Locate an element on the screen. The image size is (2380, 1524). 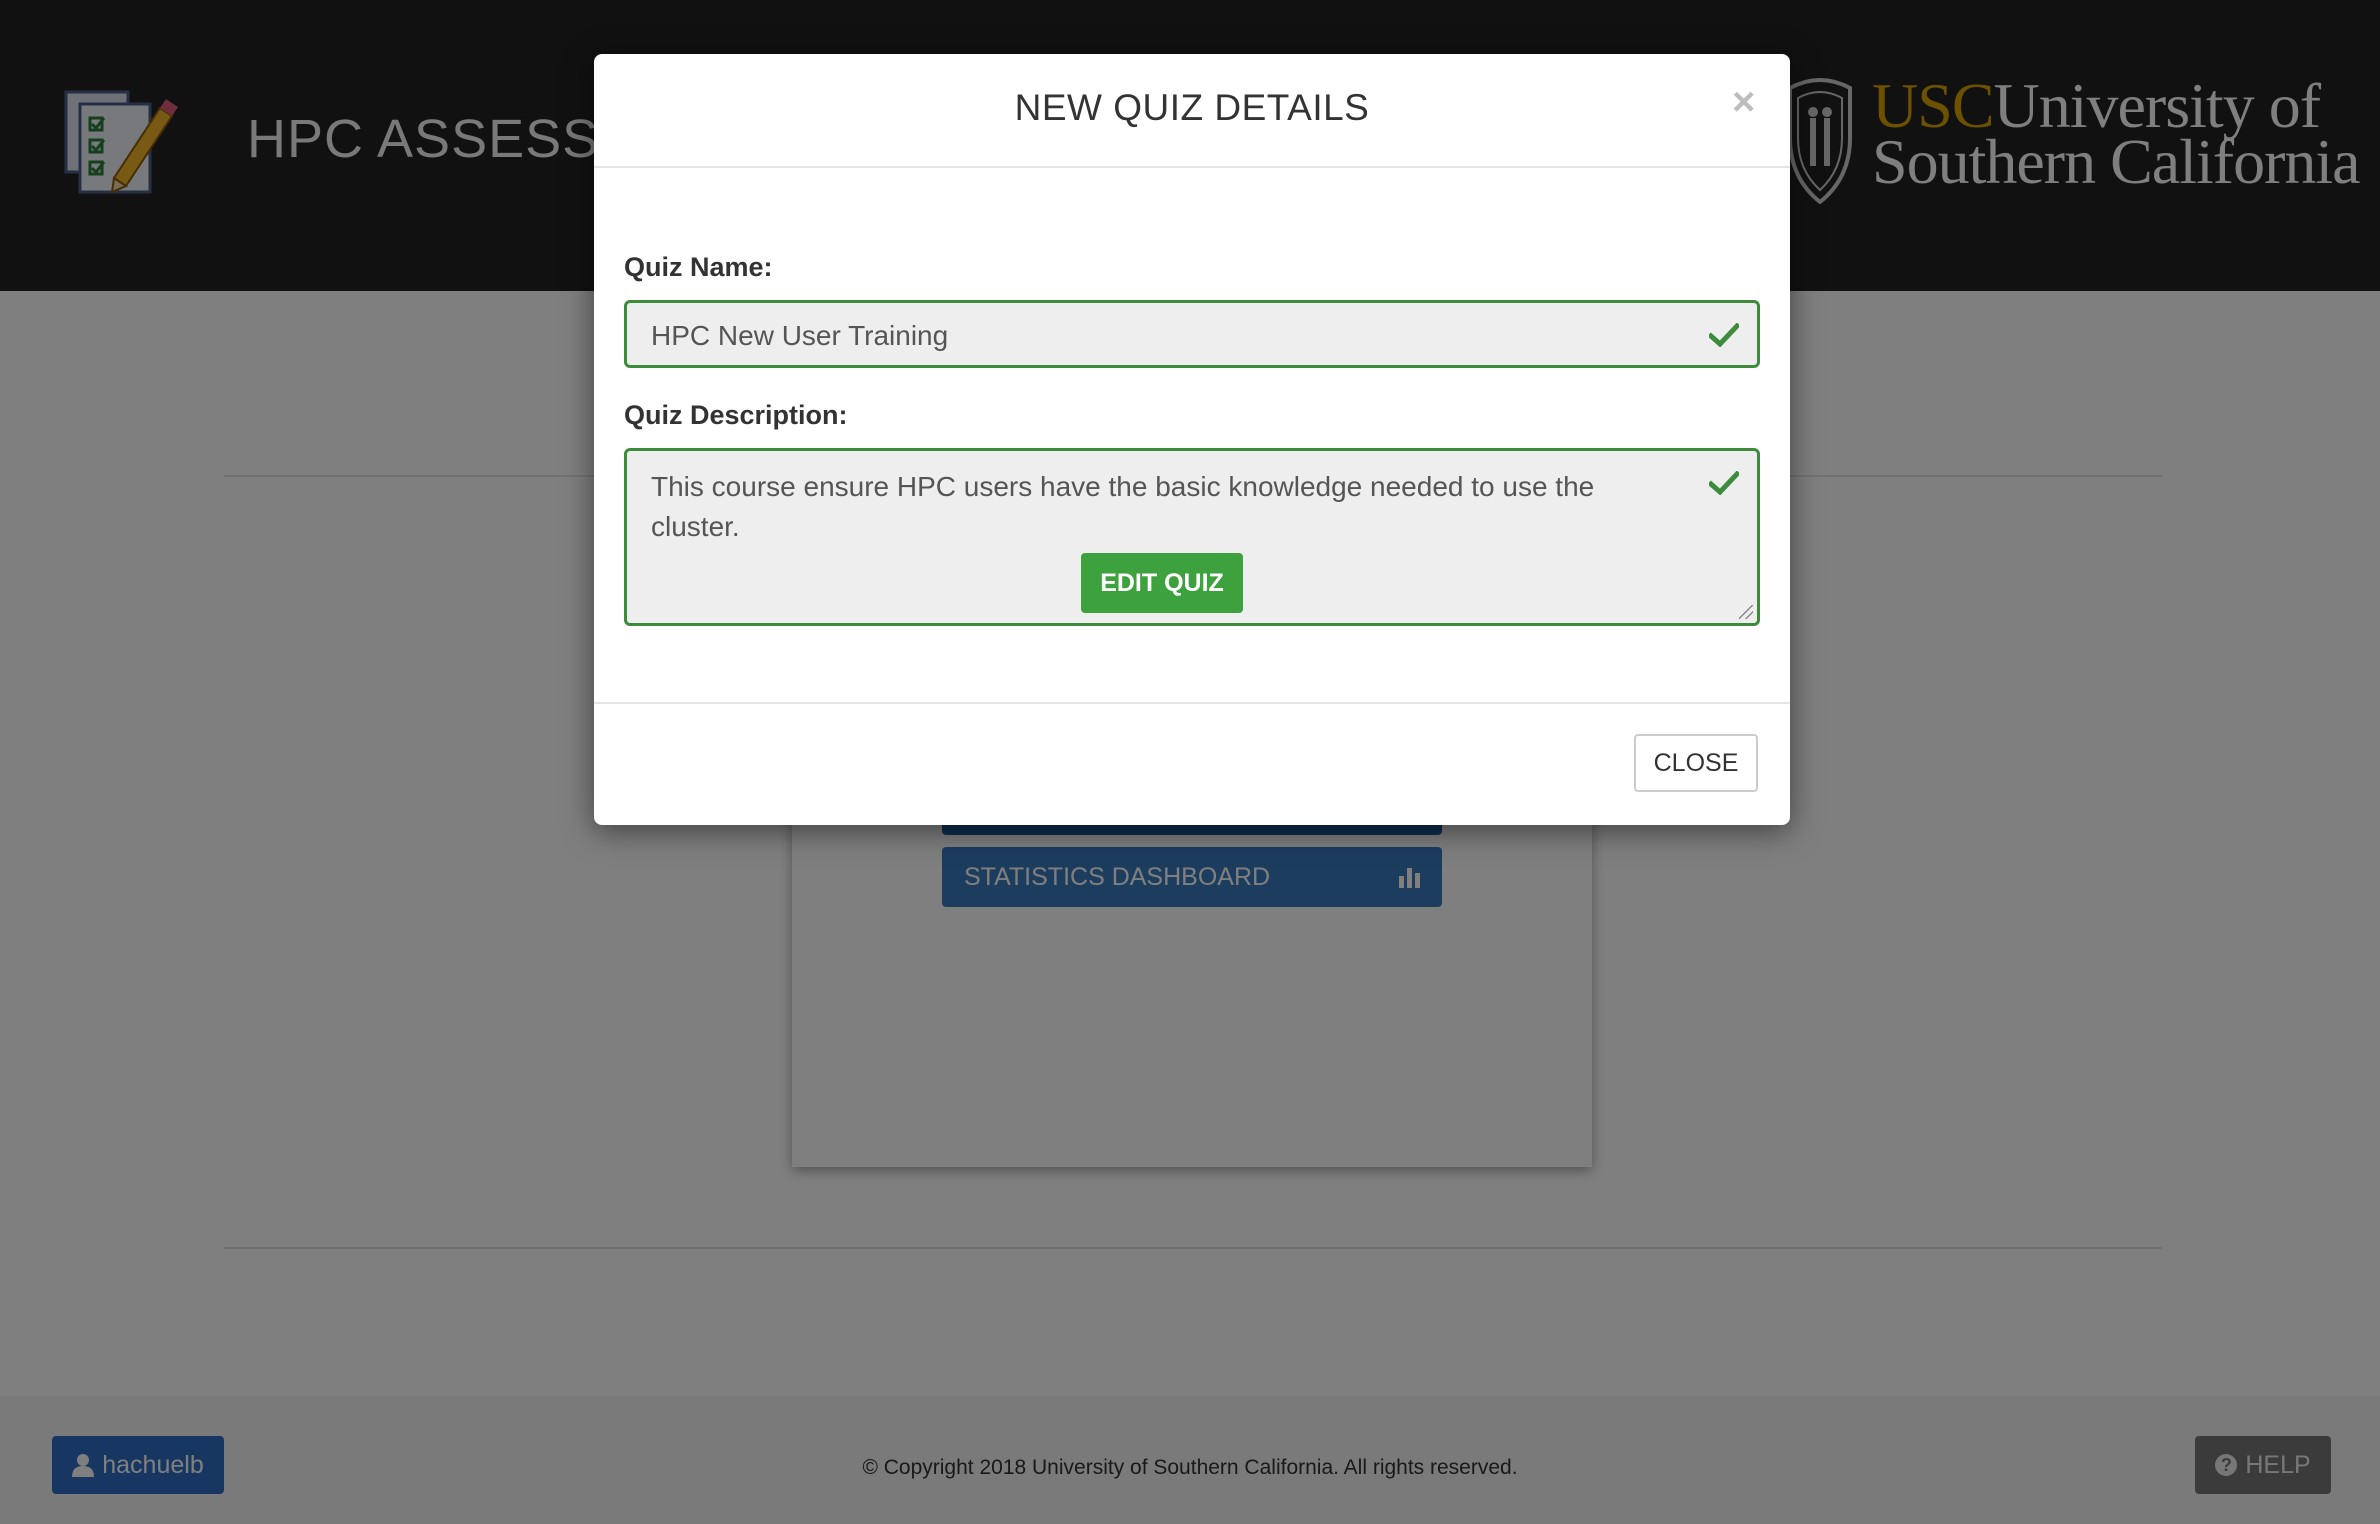
modal-title: NEW QUIZ DETAILS is located at coordinates (1192, 107).